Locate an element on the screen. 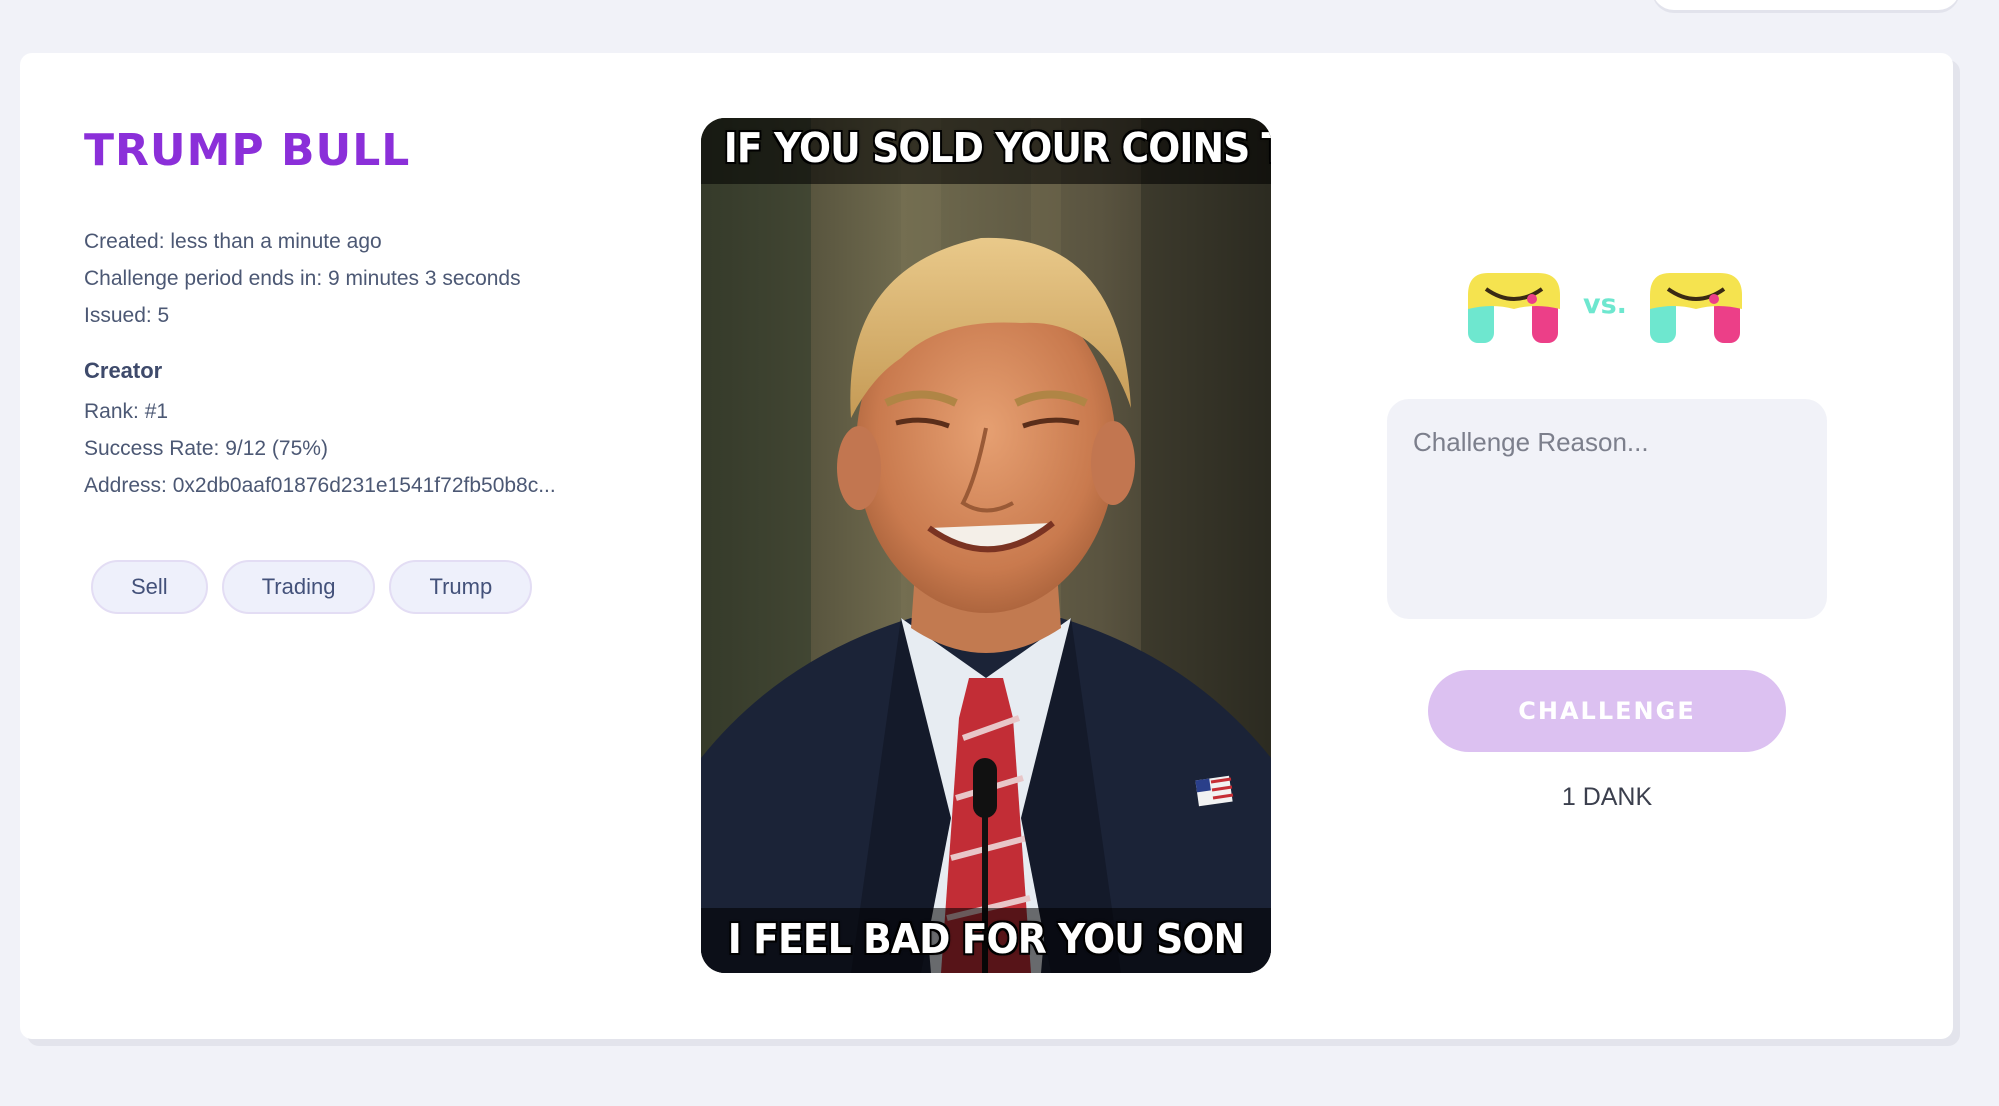 The width and height of the screenshot is (1999, 1106). creator-heading: Creator is located at coordinates (123, 370).